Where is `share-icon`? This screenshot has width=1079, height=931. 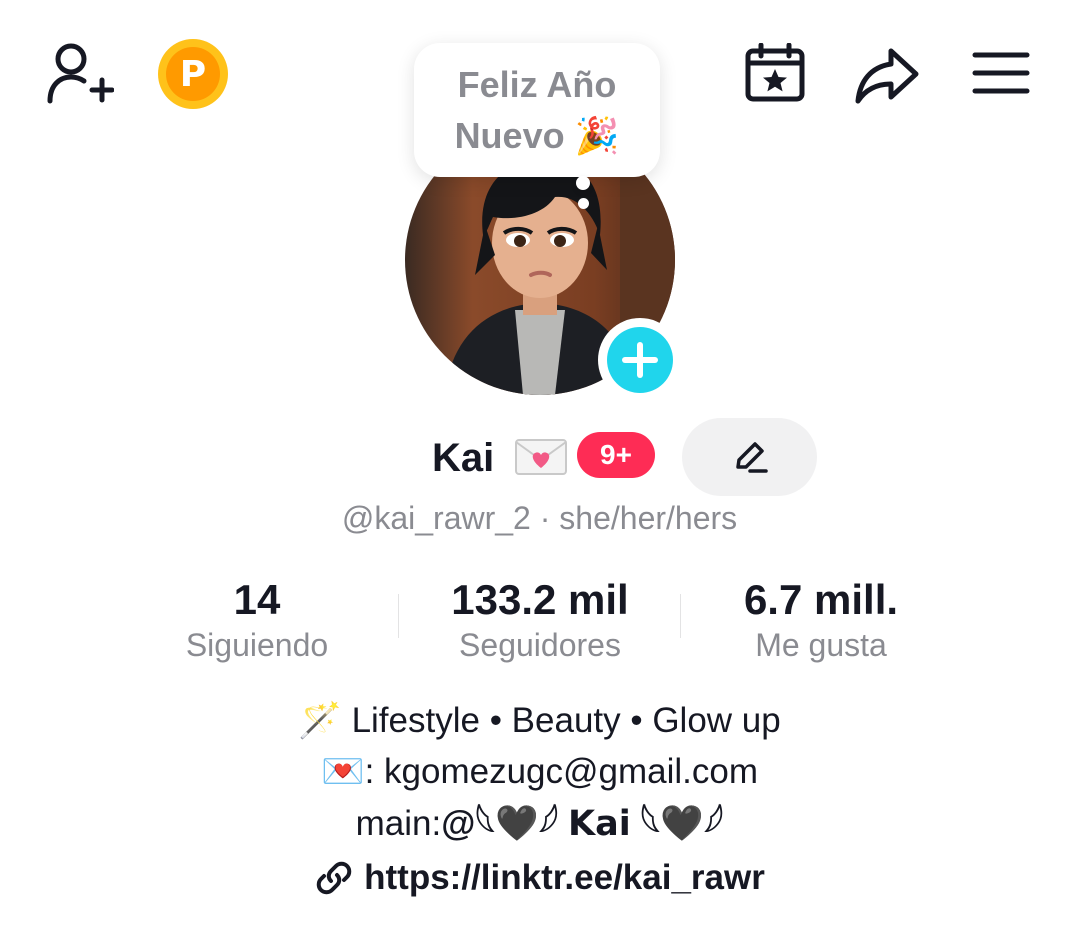
share-icon is located at coordinates (887, 76).